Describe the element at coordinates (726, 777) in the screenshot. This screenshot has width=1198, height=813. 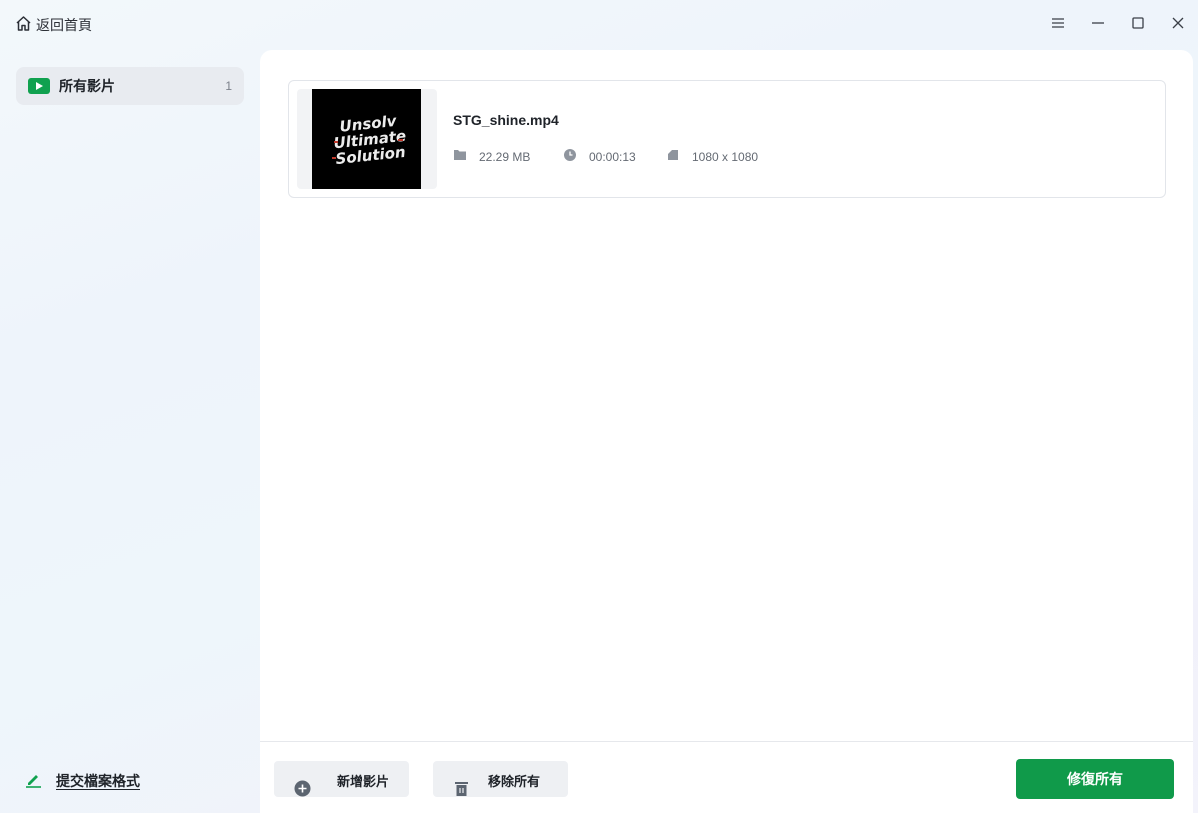
I see `bottom-action-bar: 新增影片 移除所有 修復所有` at that location.